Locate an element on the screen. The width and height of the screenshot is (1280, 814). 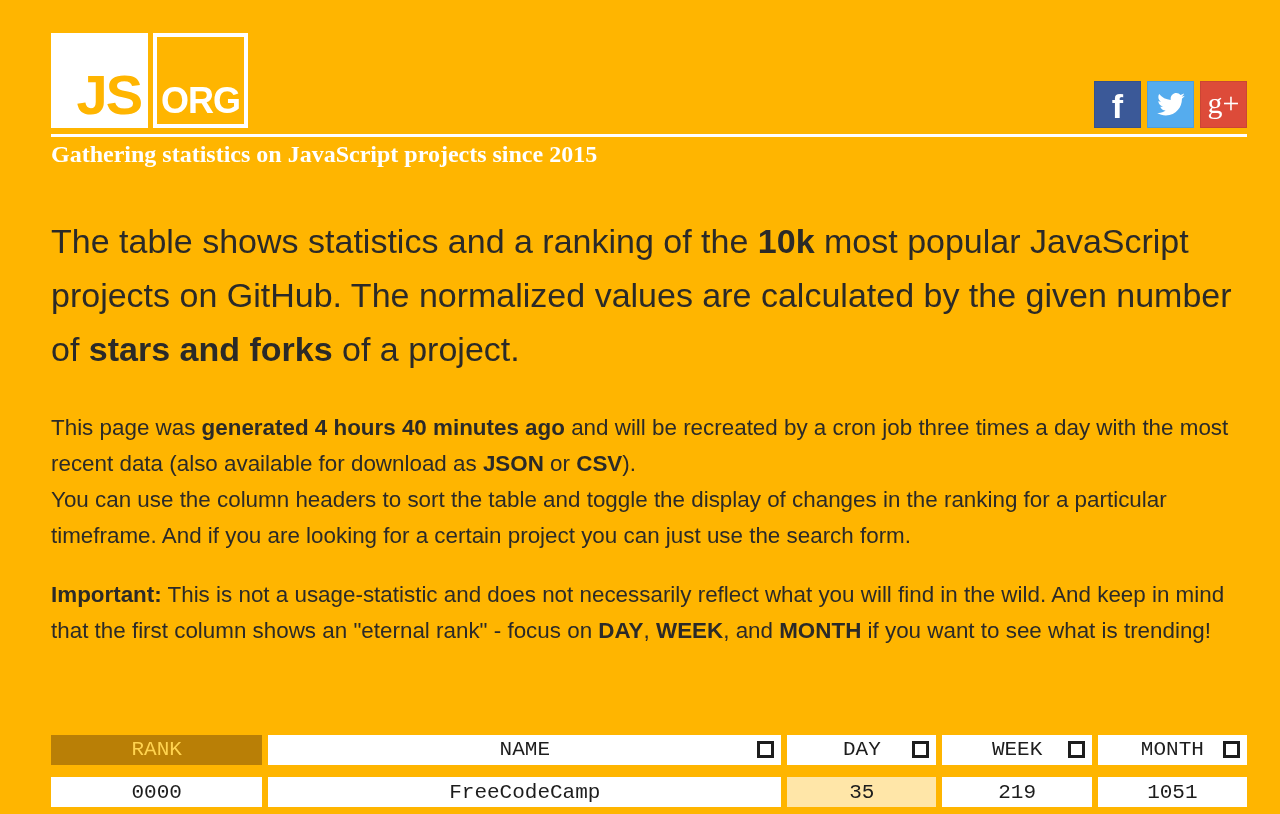
google-plus-link: g+ is located at coordinates (1223, 104).